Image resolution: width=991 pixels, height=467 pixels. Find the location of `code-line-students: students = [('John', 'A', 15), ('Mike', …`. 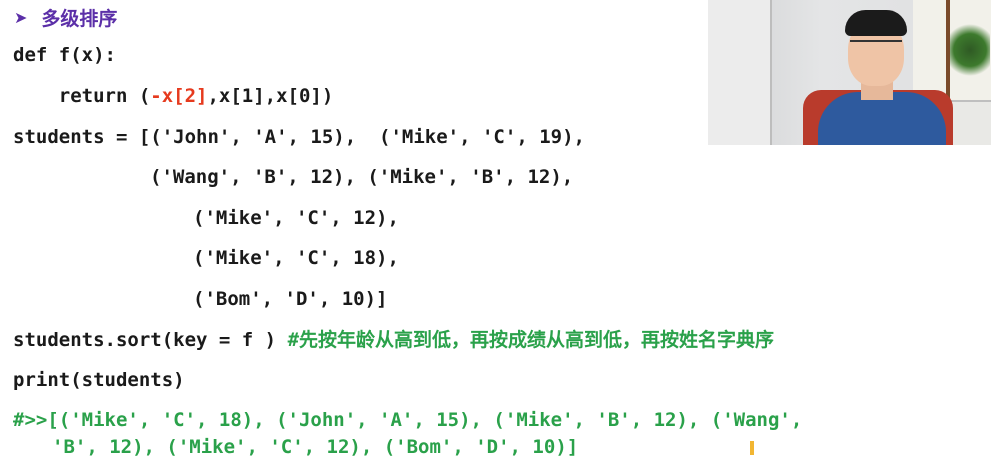

code-line-students: students = [('John', 'A', 15), ('Mike', … is located at coordinates (299, 137).